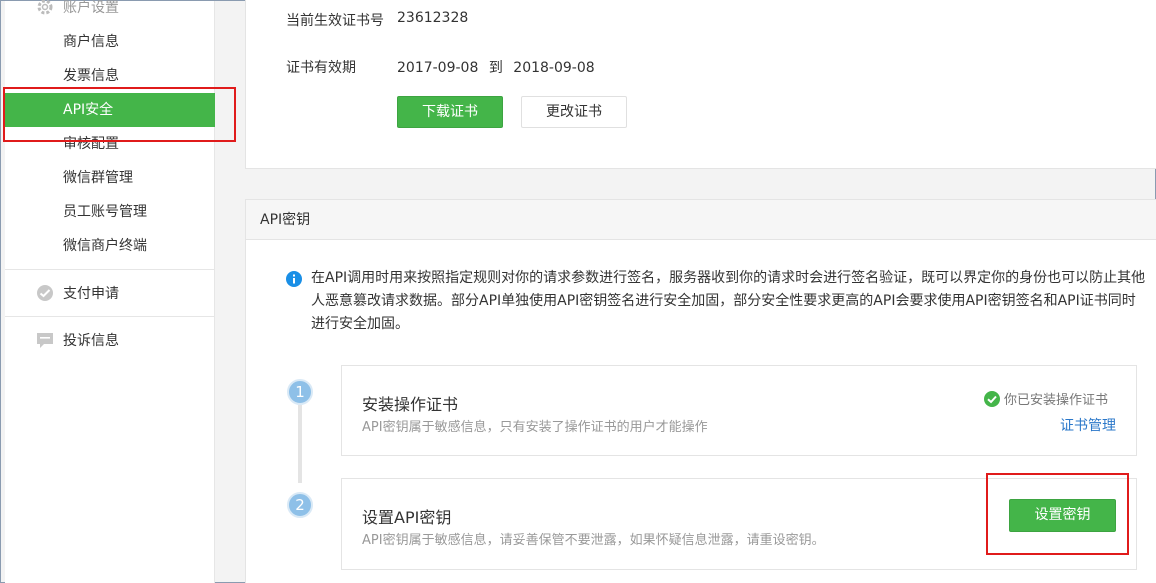  Describe the element at coordinates (119, 114) in the screenshot. I see `highlight-box-api-security` at that location.